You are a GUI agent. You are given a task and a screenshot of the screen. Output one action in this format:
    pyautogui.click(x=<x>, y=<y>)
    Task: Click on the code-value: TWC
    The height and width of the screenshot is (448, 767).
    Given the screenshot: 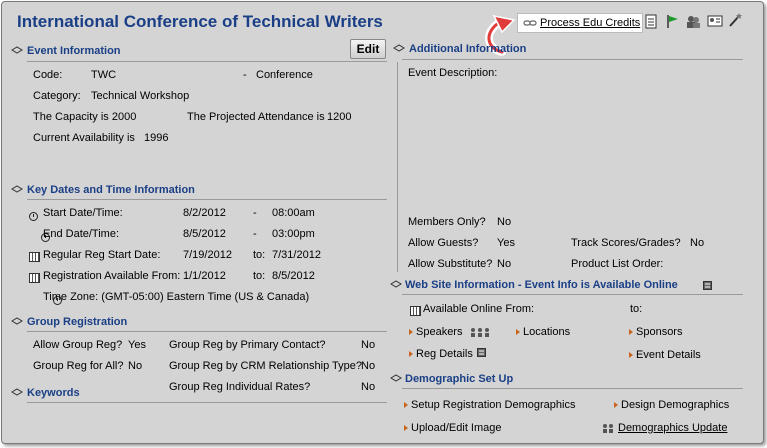 What is the action you would take?
    pyautogui.click(x=104, y=75)
    